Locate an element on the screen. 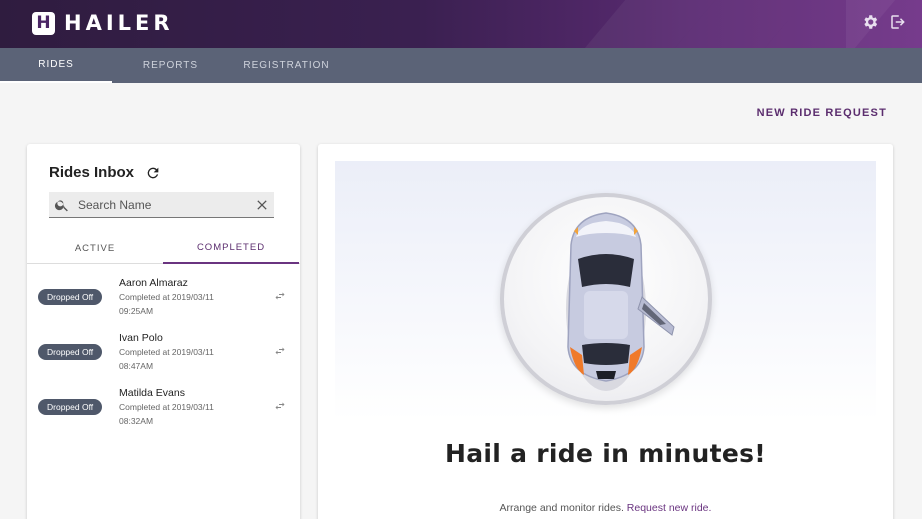 The width and height of the screenshot is (922, 519). completed-time: 08:32AM is located at coordinates (136, 421).